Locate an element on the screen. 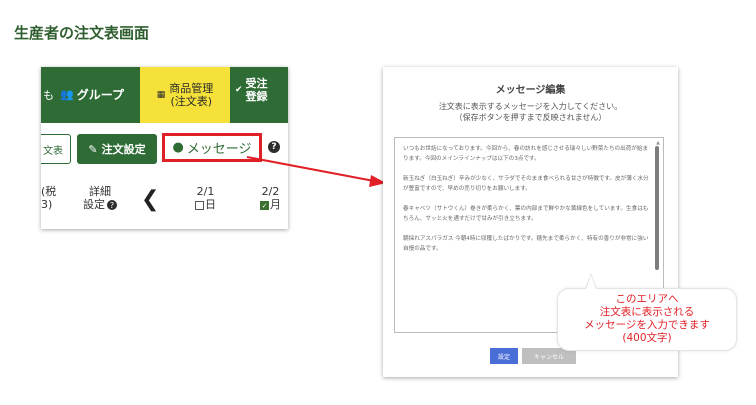 This screenshot has height=405, width=756. annotation-callout: このエリアへ 注文表に表示される メッセージを入力できます (400文字) is located at coordinates (647, 319).